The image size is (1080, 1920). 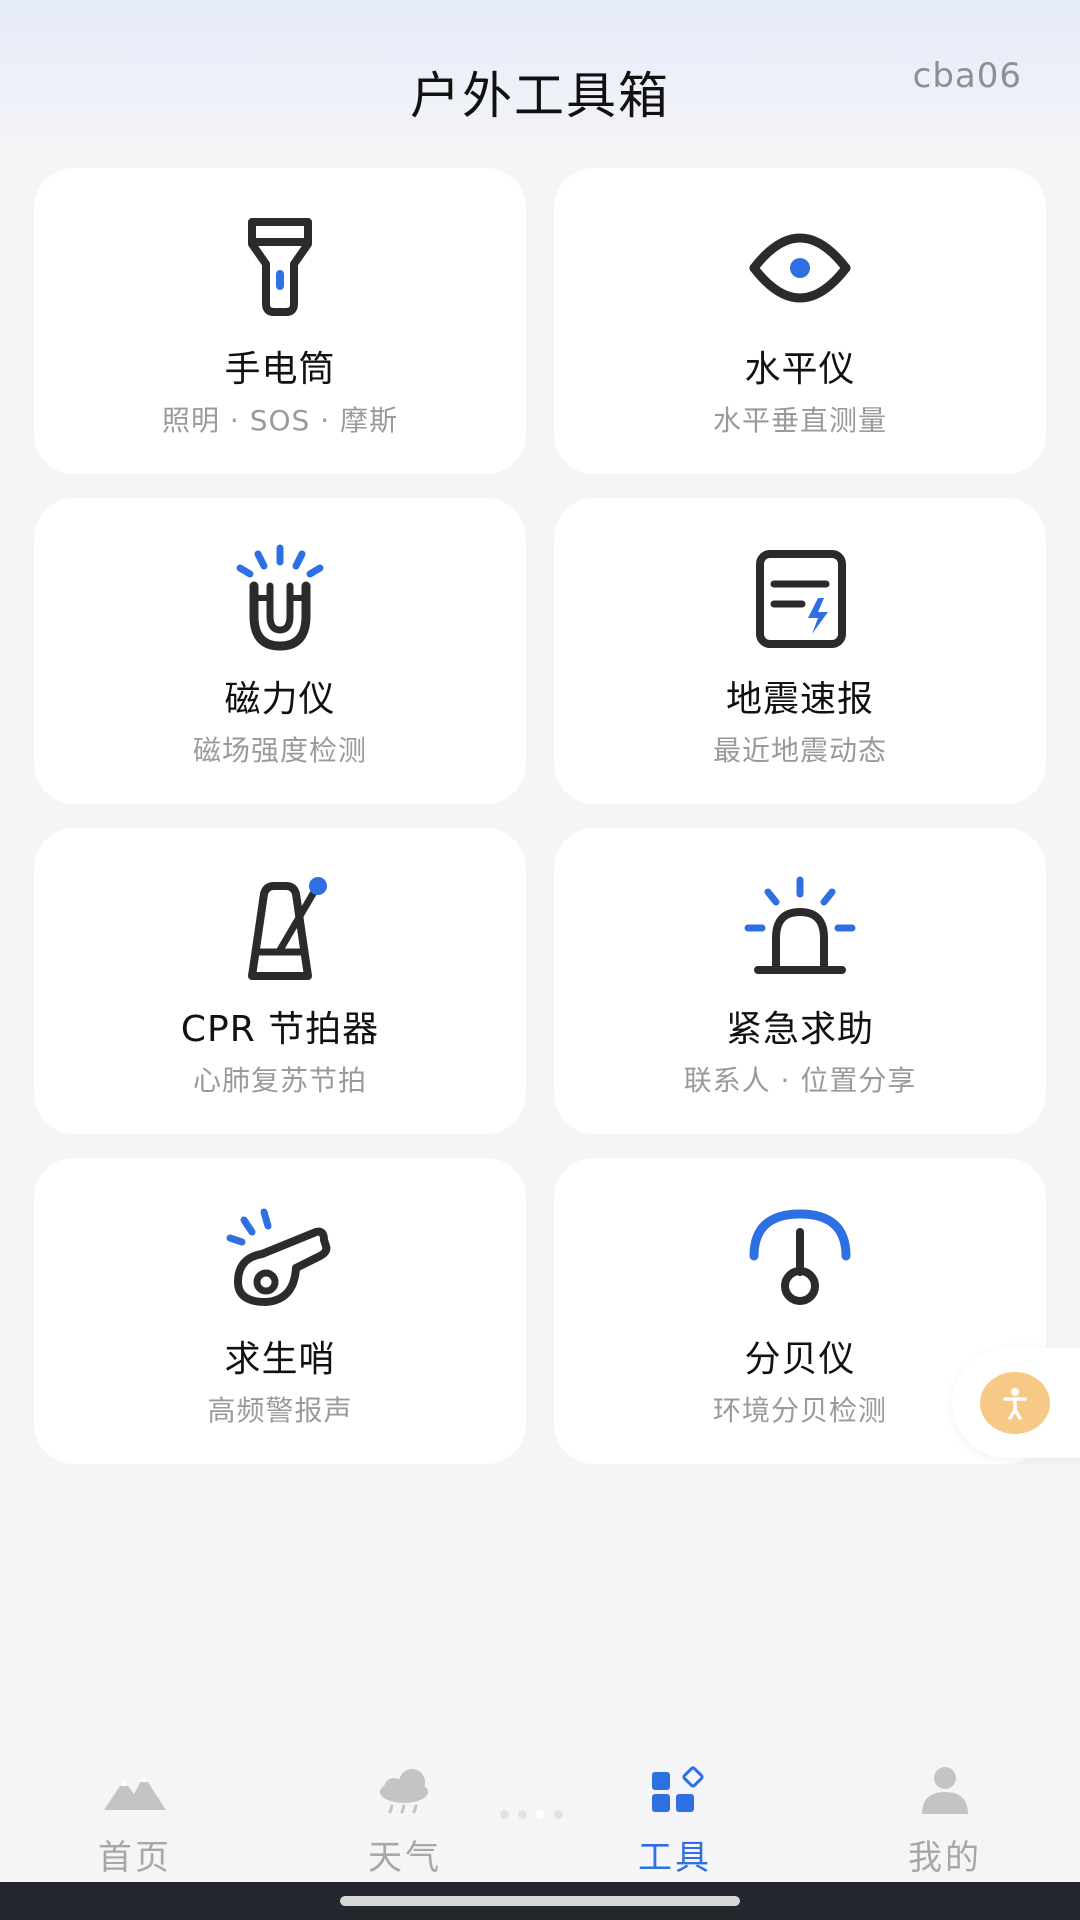 I want to click on tool-title: 紧急求助, so click(x=799, y=1029).